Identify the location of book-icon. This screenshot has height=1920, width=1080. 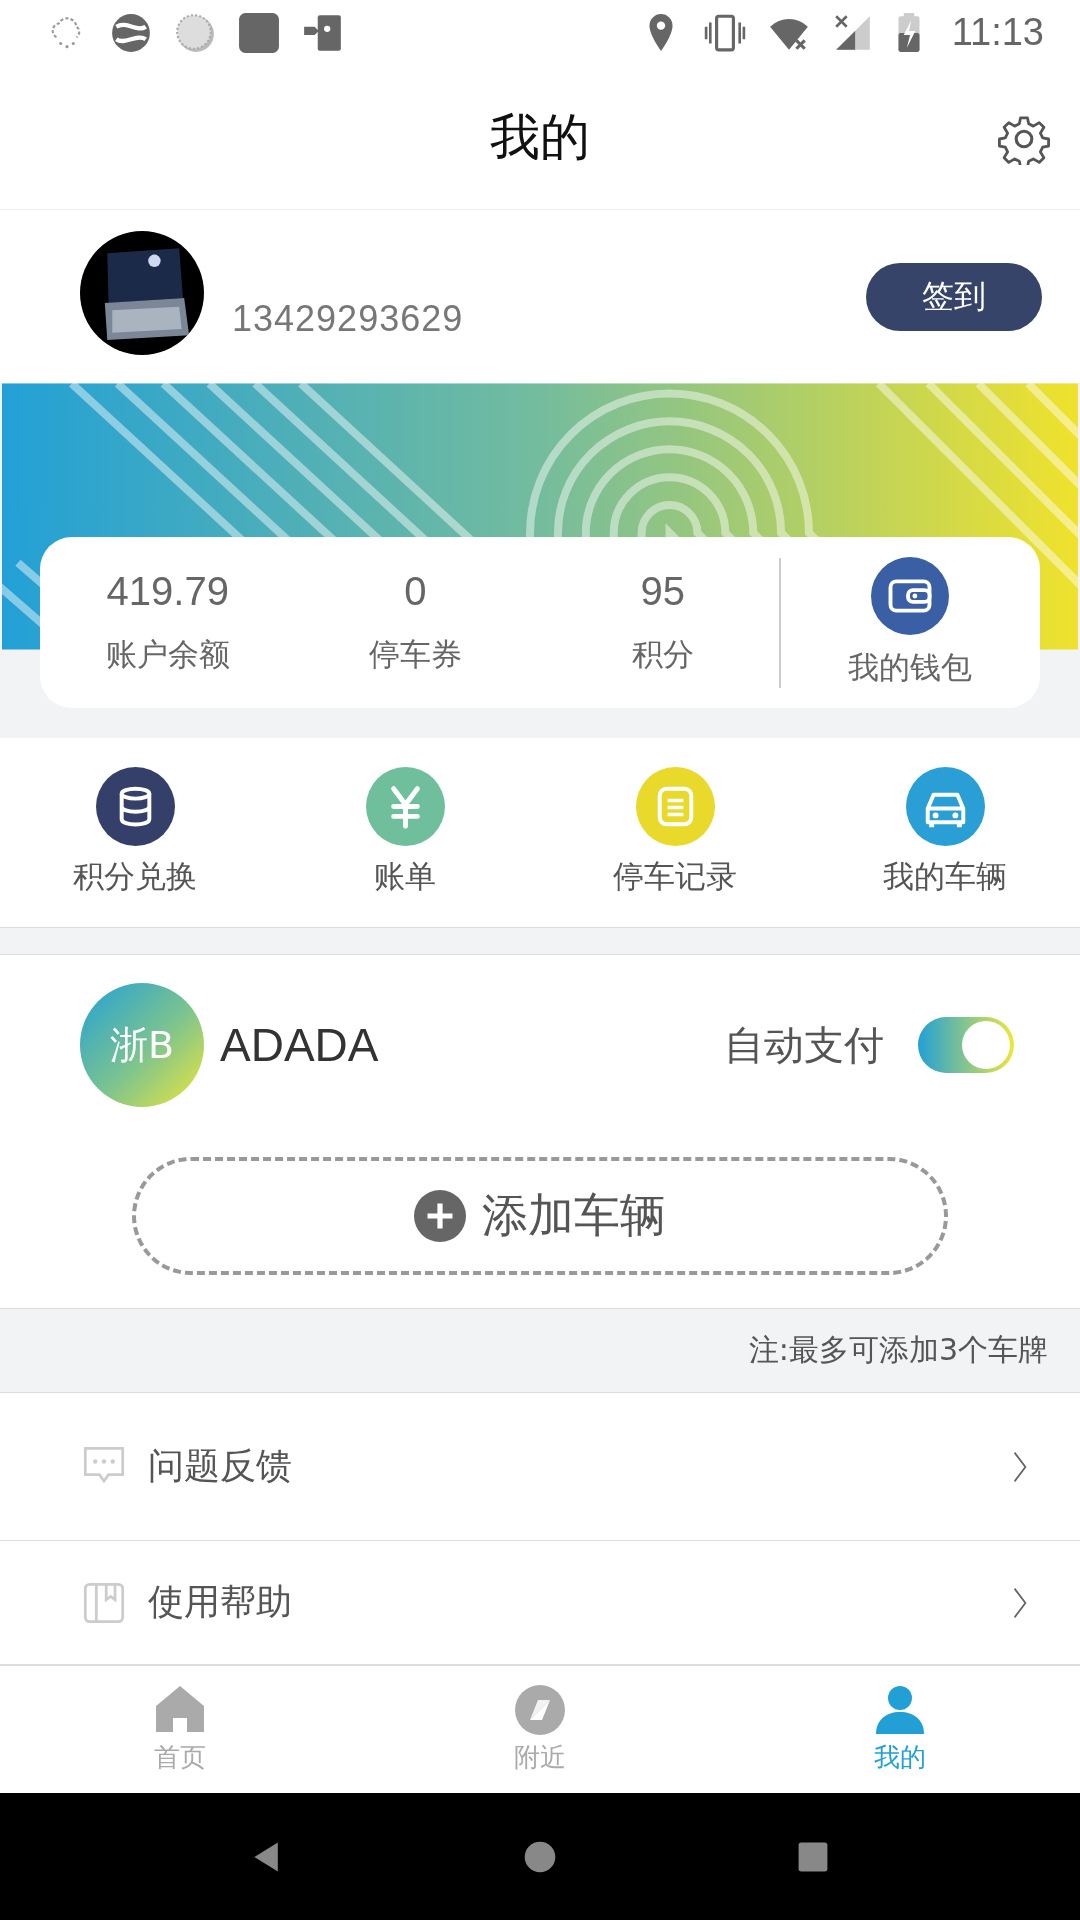
(104, 1602).